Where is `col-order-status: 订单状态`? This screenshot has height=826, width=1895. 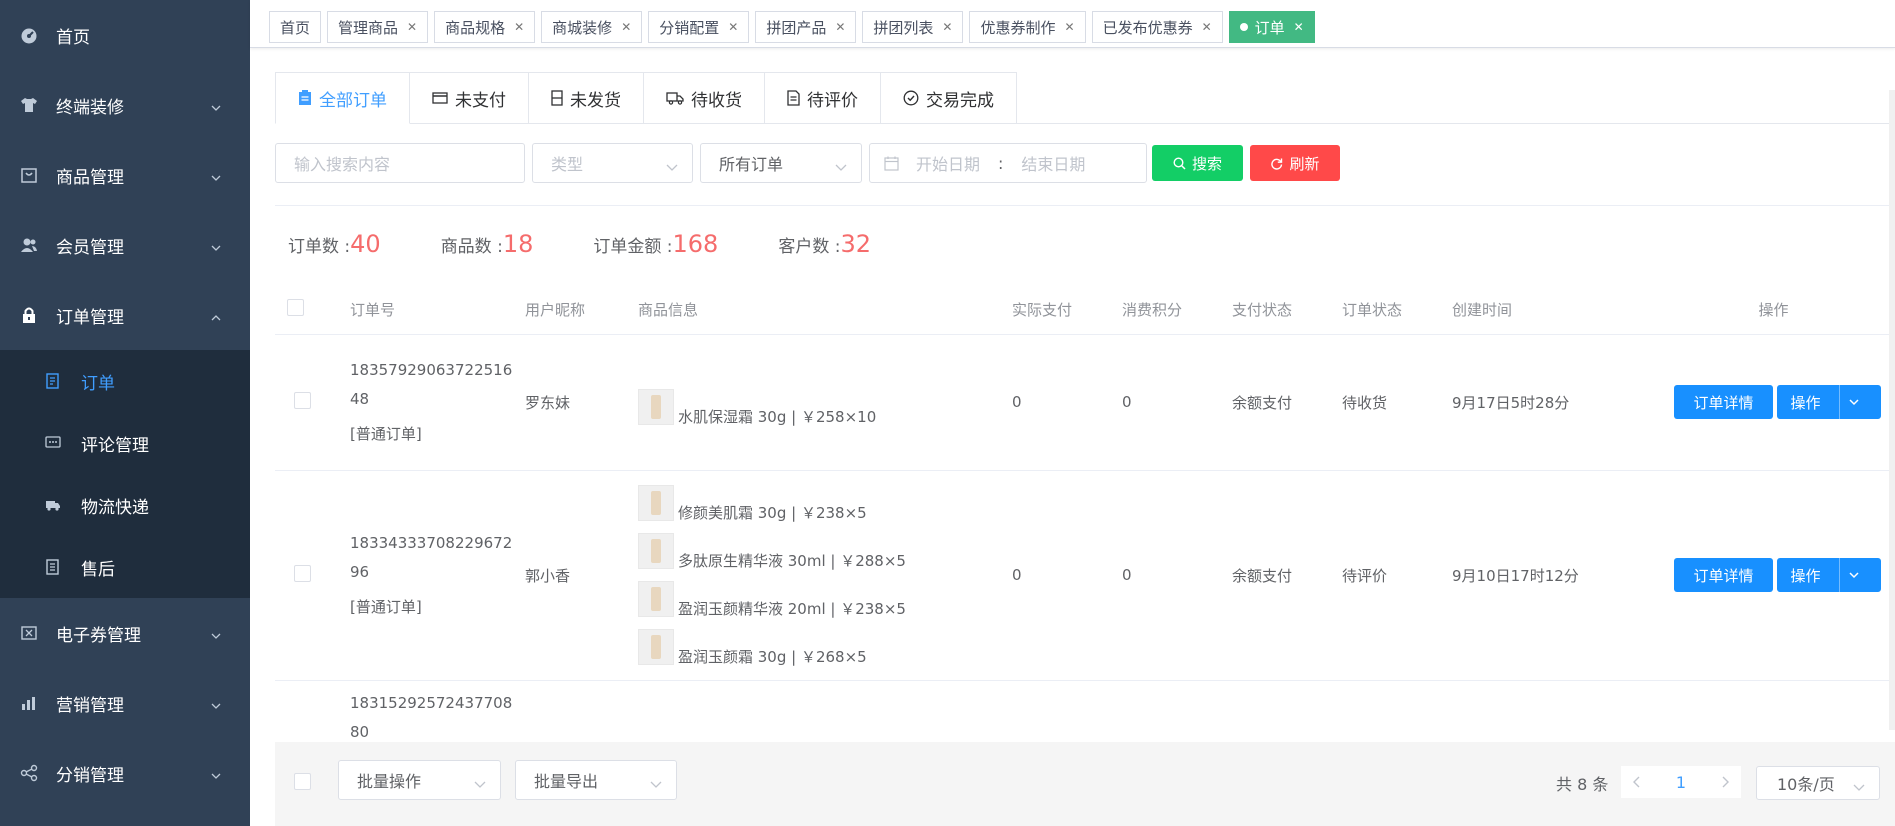
col-order-status: 订单状态 is located at coordinates (1397, 310).